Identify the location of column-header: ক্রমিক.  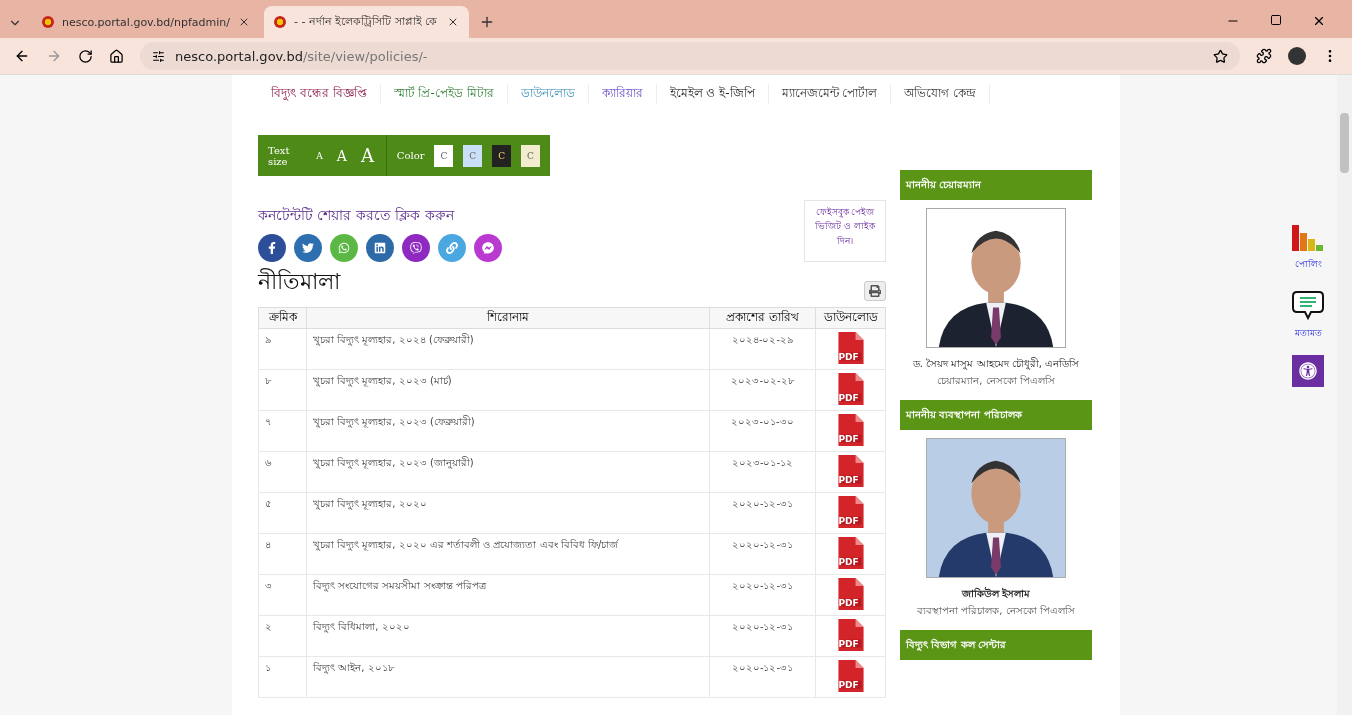
(282, 318).